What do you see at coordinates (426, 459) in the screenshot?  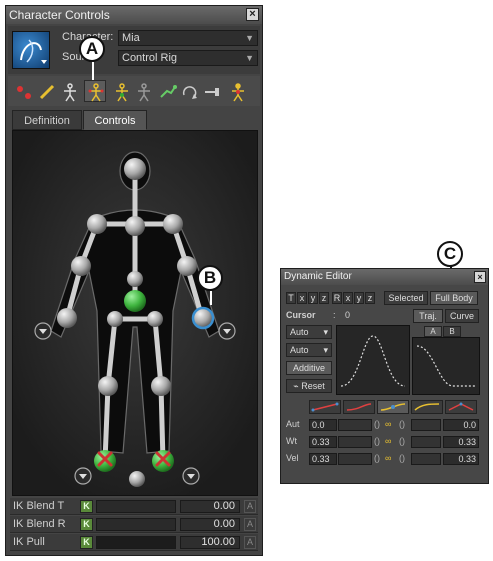 I see `vel-right-slider` at bounding box center [426, 459].